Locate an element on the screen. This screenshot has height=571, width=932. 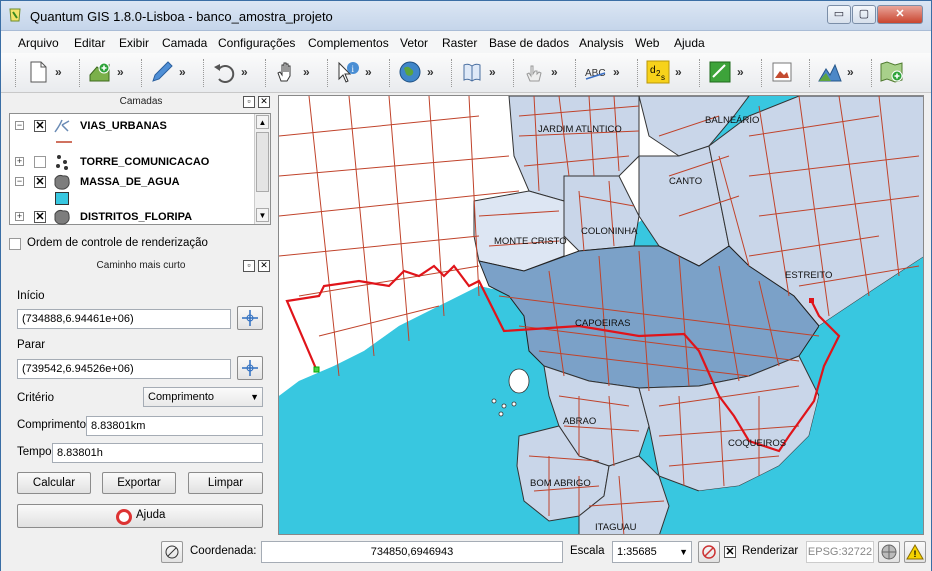
menu-web: Web is located at coordinates (647, 43).